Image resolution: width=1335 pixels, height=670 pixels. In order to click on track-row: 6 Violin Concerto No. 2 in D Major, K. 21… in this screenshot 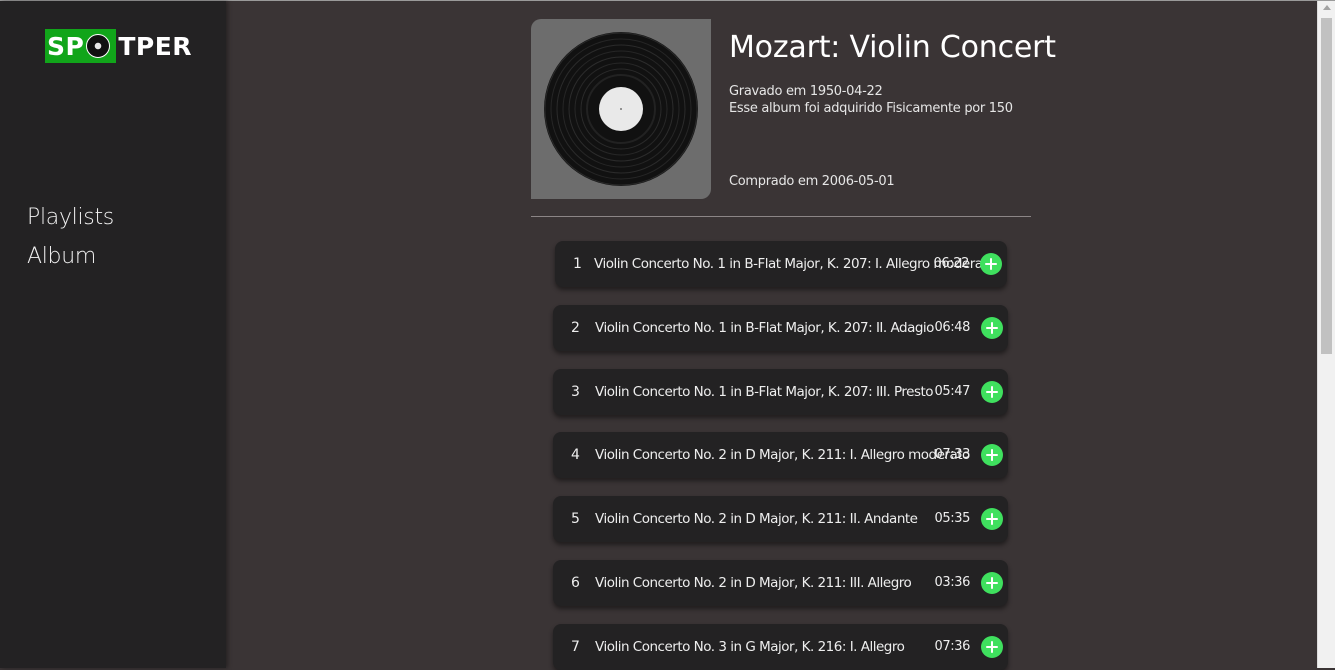, I will do `click(780, 583)`.